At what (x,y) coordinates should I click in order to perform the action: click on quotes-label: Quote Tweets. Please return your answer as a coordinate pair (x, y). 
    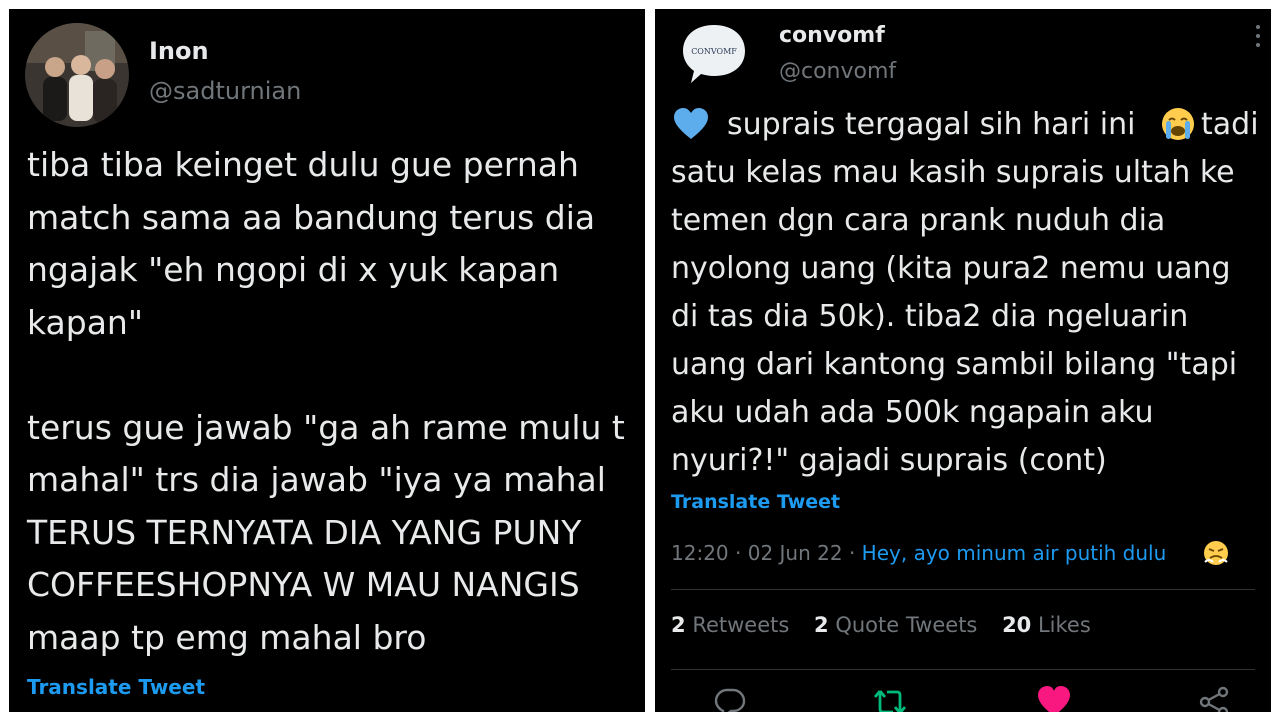
    Looking at the image, I should click on (906, 625).